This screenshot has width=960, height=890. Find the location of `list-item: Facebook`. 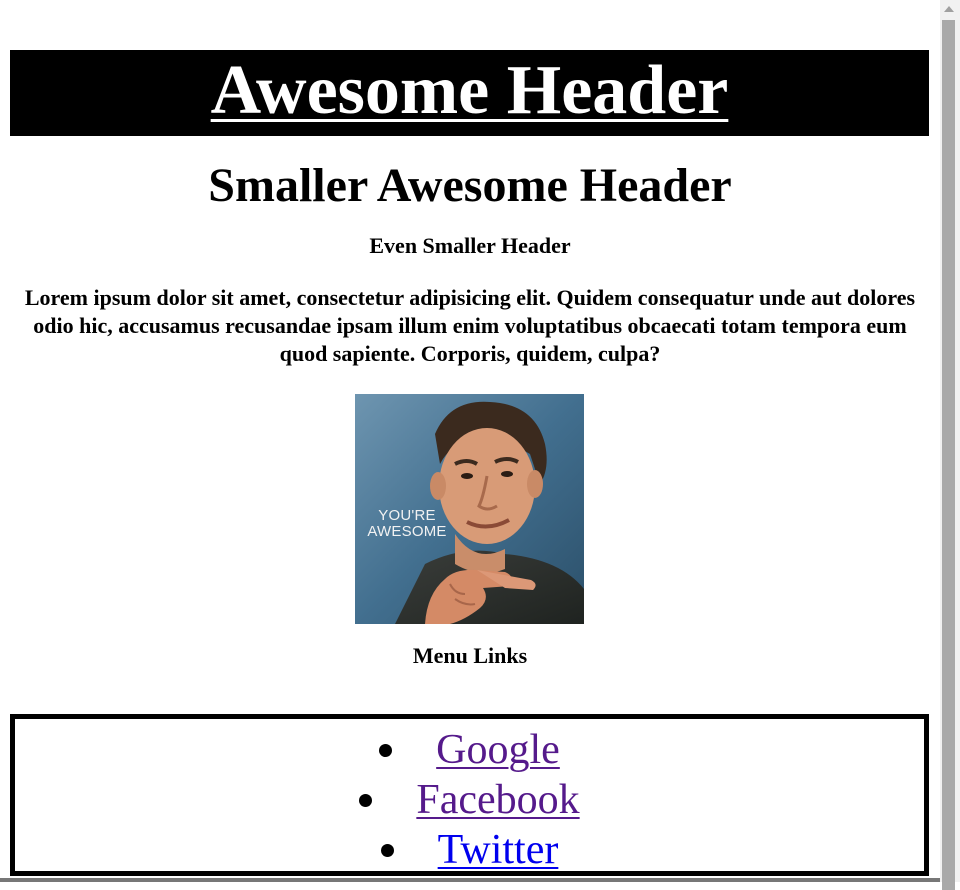

list-item: Facebook is located at coordinates (469, 800).